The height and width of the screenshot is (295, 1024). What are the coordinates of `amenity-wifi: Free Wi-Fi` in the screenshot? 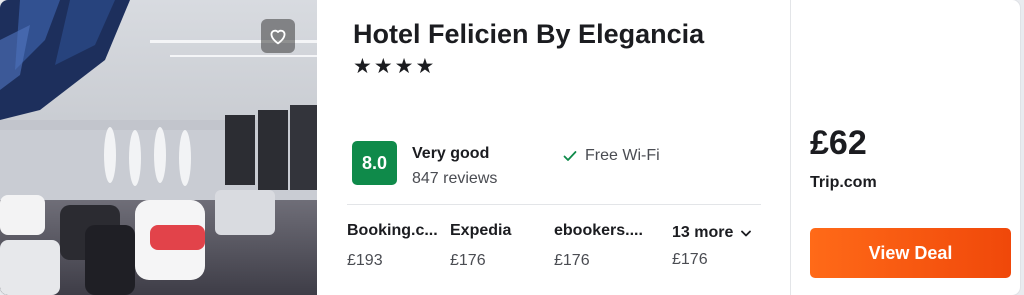 It's located at (611, 156).